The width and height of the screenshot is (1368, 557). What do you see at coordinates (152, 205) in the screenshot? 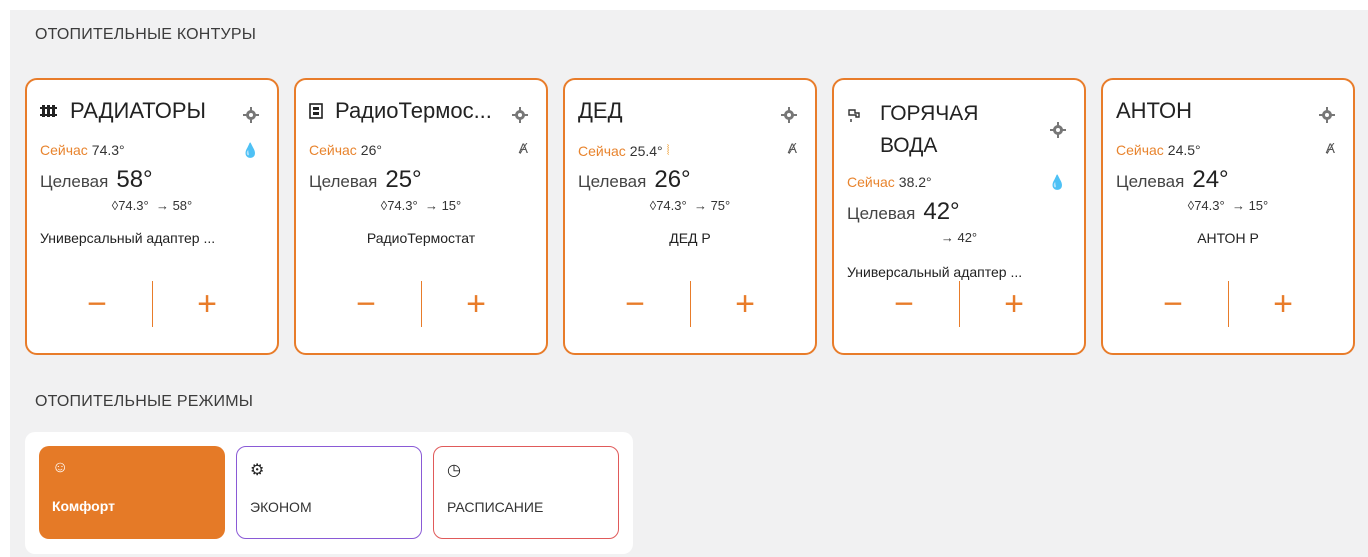
I see `sensor-info: ◊74.3° → 58°` at bounding box center [152, 205].